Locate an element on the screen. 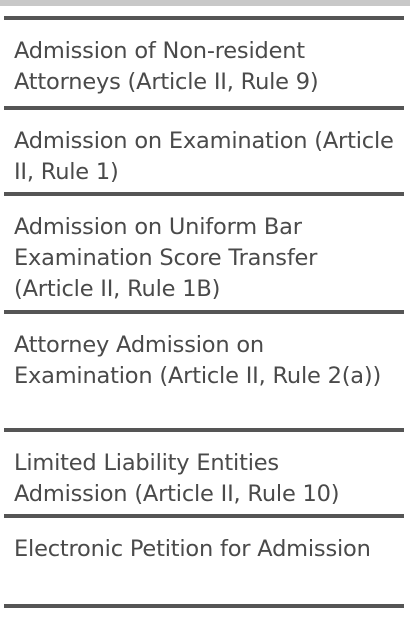 The width and height of the screenshot is (410, 623). menu-divider is located at coordinates (204, 606).